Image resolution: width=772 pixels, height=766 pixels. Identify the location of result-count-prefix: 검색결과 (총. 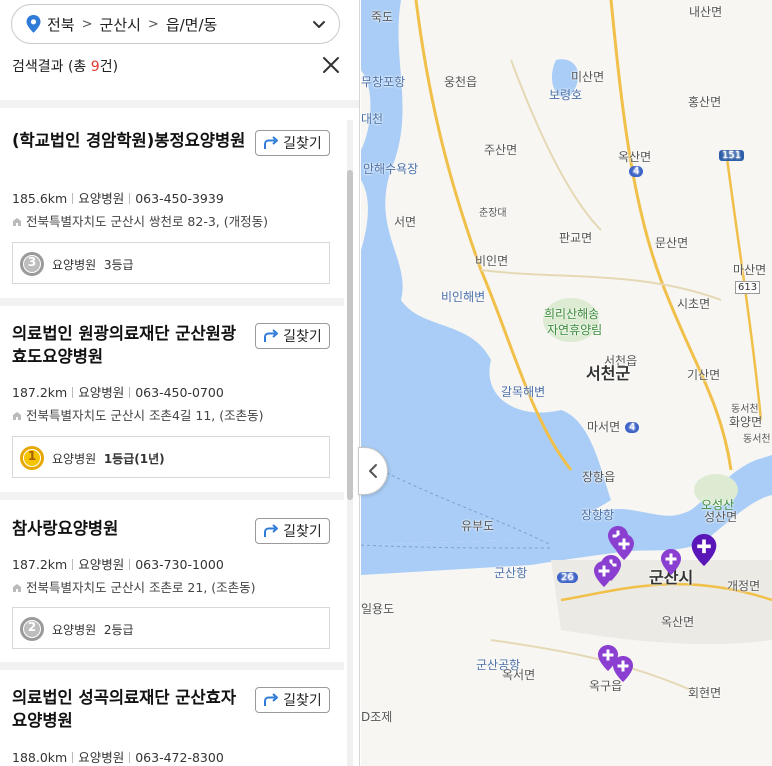
(51, 67).